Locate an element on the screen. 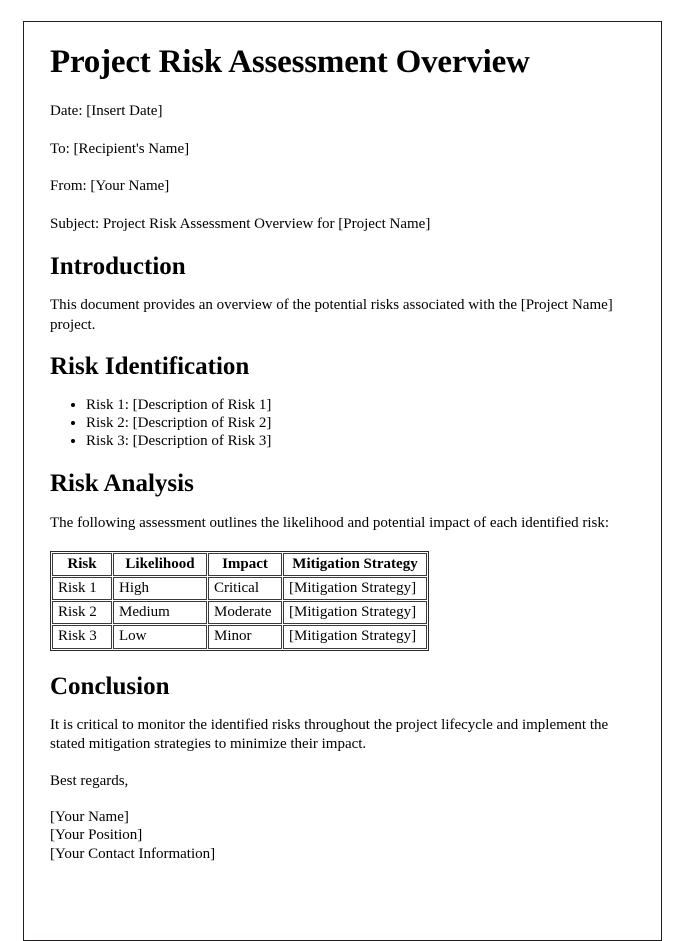  table-row: Risk 3 Low Minor [Mitigation Strategy] is located at coordinates (239, 637).